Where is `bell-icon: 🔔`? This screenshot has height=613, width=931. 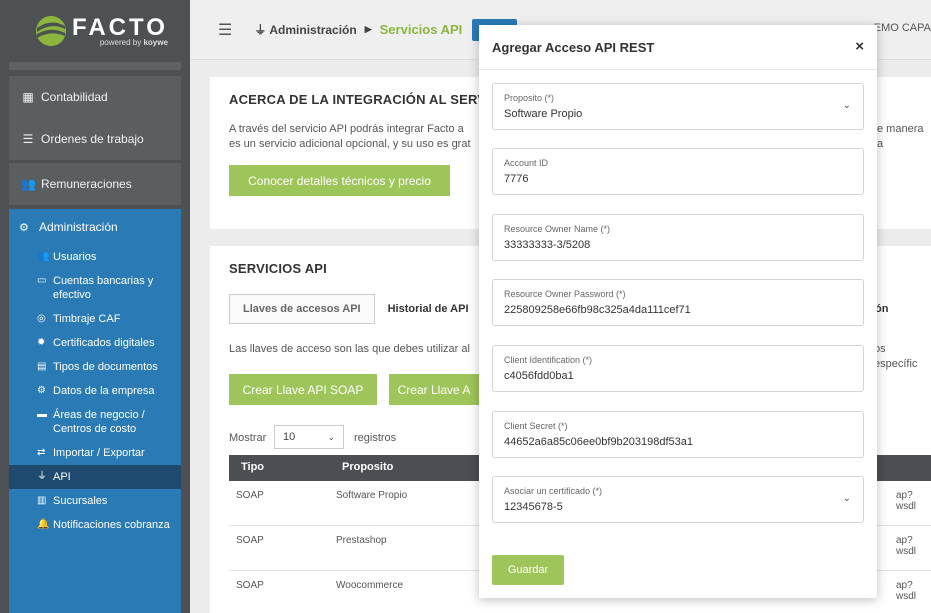
bell-icon: 🔔 is located at coordinates (43, 524).